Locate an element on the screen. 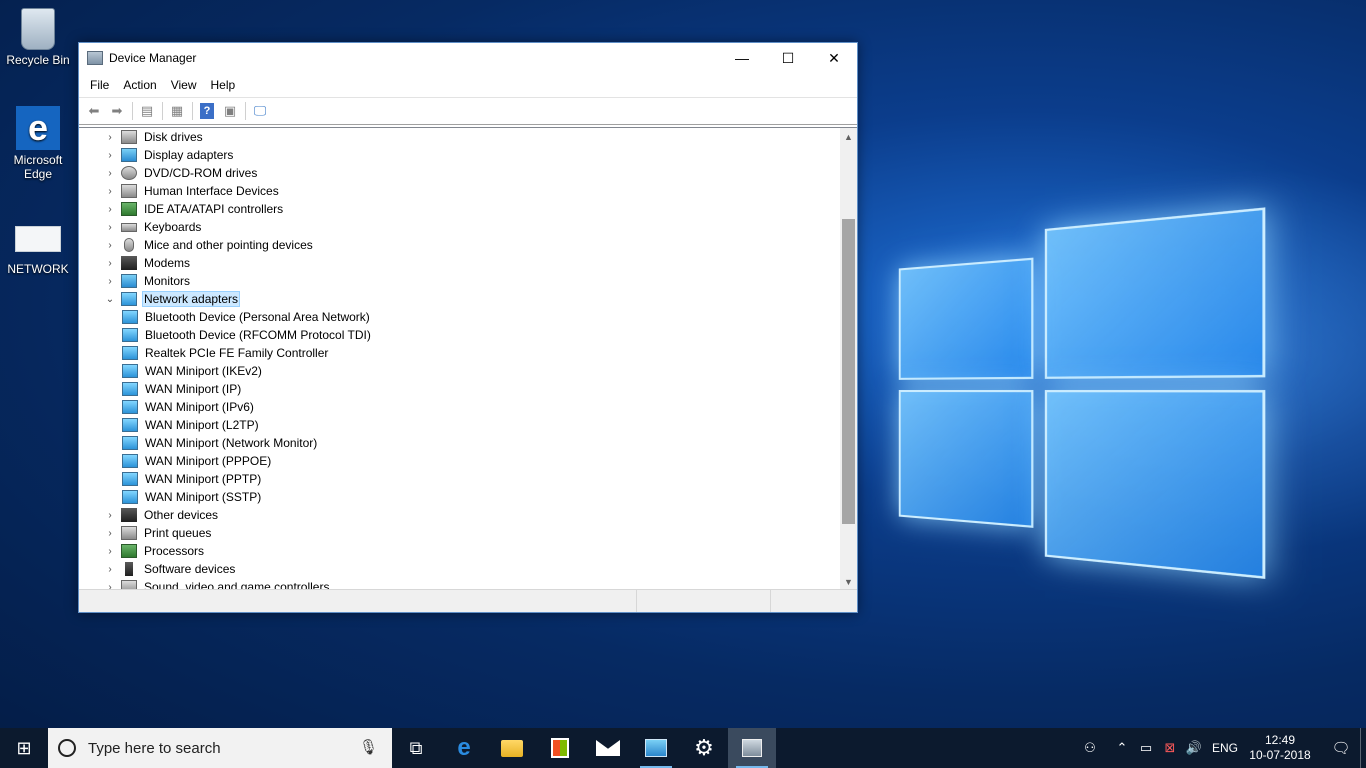 This screenshot has width=1366, height=768. gear-icon: ⚙ is located at coordinates (704, 747).